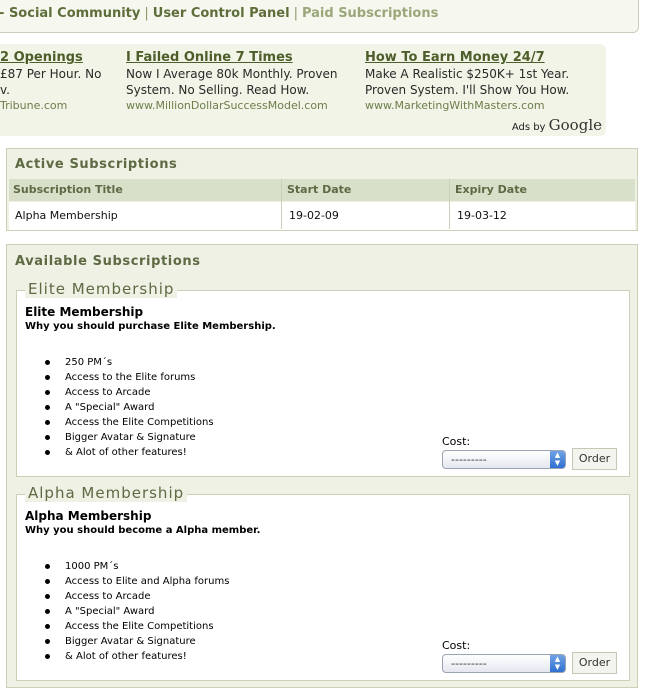 Image resolution: width=647 pixels, height=688 pixels. I want to click on breadcrumb-link-user-control-panel: User Control Panel, so click(221, 13).